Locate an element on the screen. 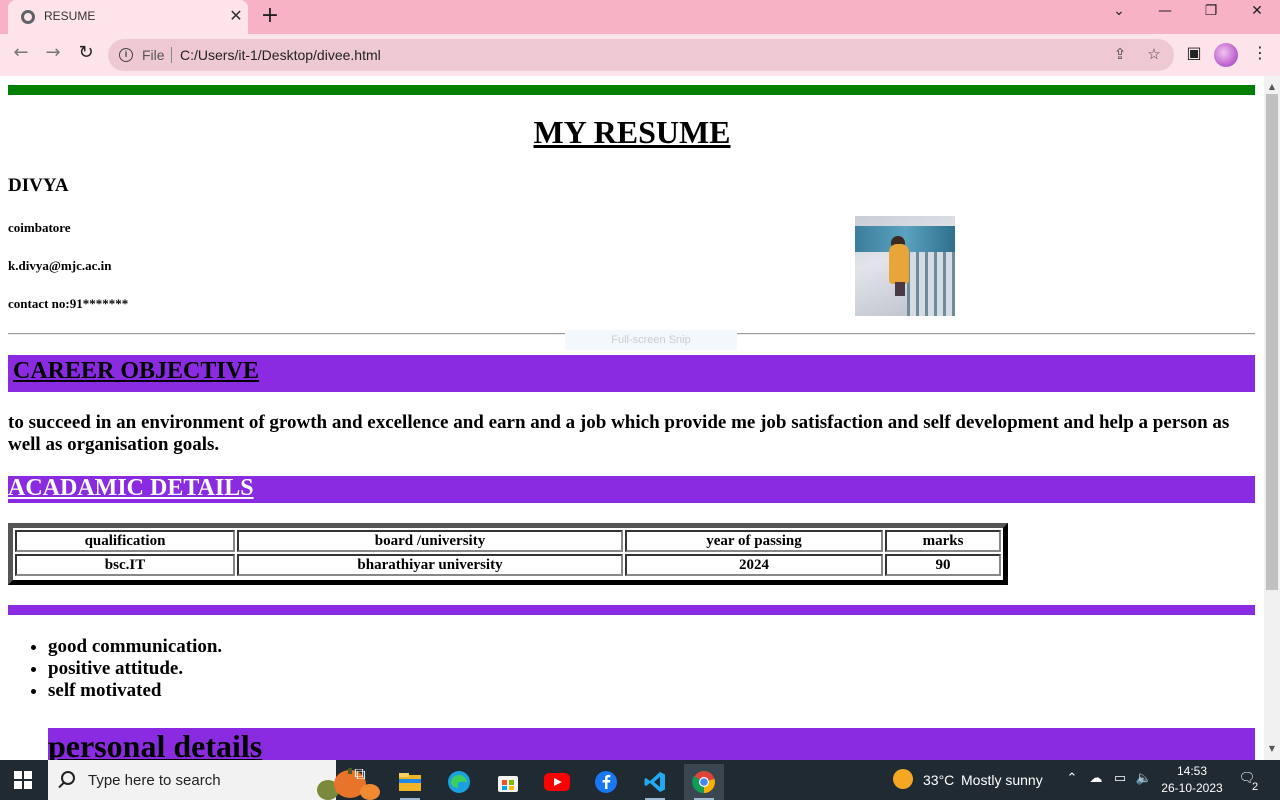 This screenshot has height=800, width=1280. chevron-down-icon: ⌄ is located at coordinates (1119, 16).